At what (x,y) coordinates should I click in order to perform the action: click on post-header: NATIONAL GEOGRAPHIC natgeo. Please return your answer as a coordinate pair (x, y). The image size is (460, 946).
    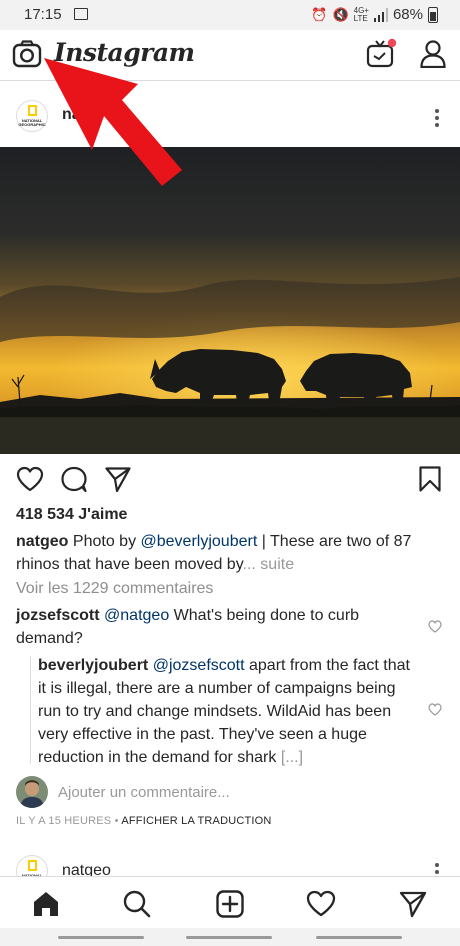
    Looking at the image, I should click on (230, 118).